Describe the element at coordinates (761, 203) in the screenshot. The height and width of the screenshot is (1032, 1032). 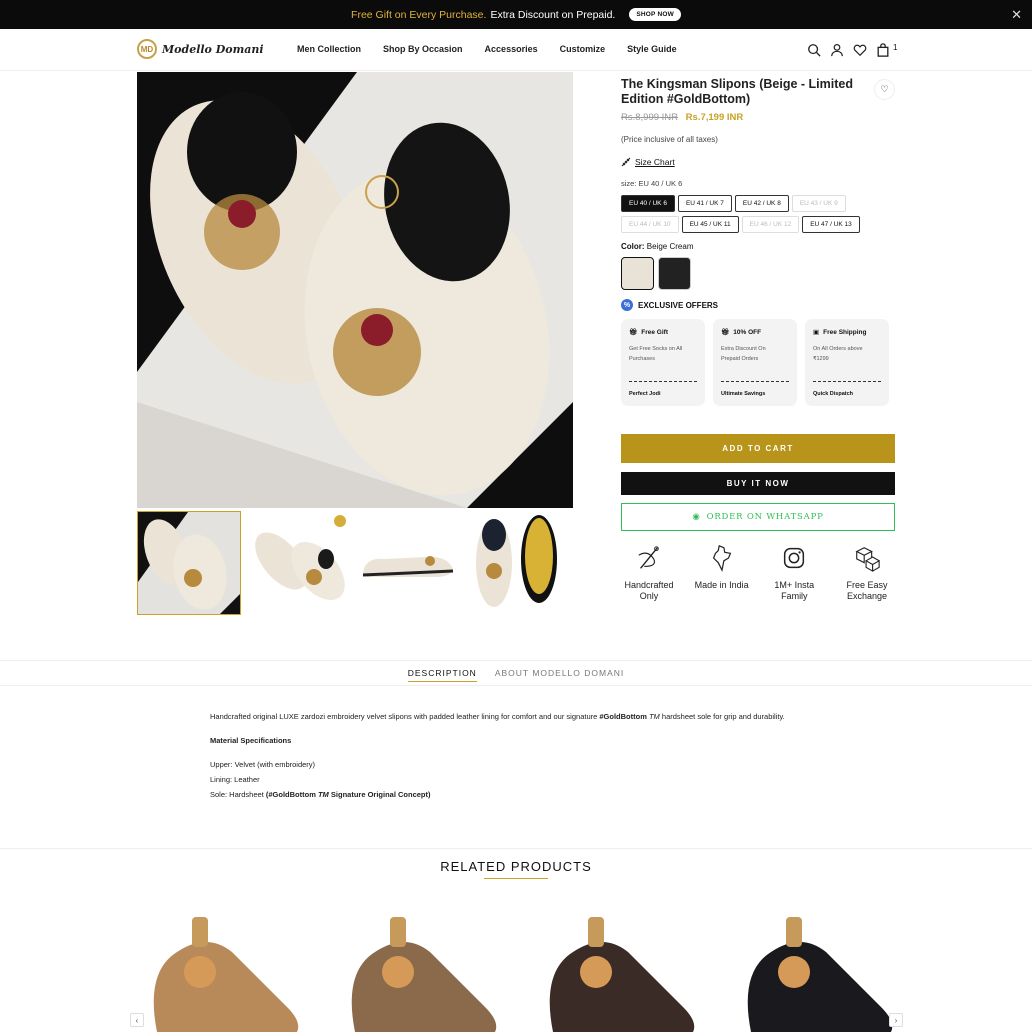
I see `size-option: EU 42 / UK 8` at that location.